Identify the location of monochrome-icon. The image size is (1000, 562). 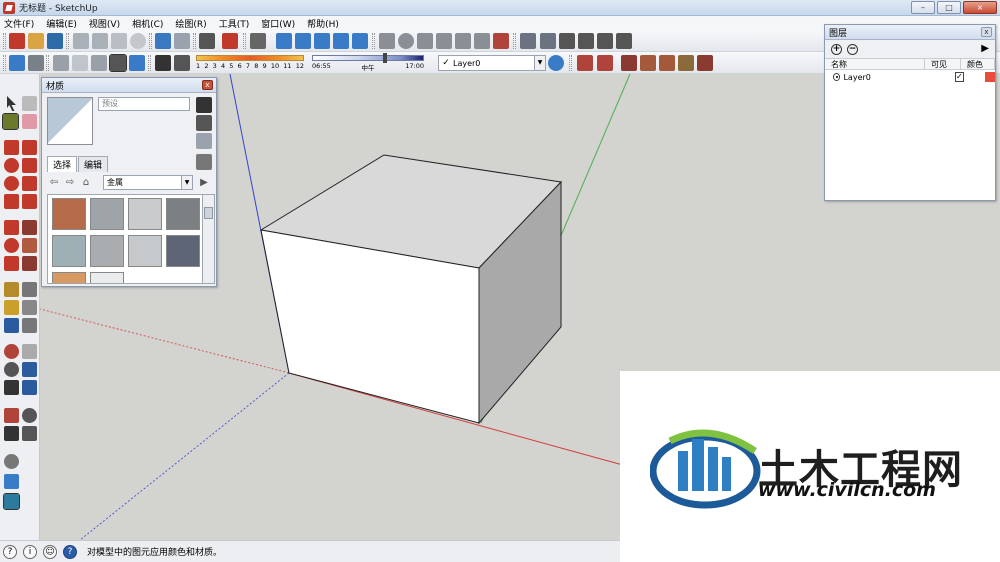
(137, 63).